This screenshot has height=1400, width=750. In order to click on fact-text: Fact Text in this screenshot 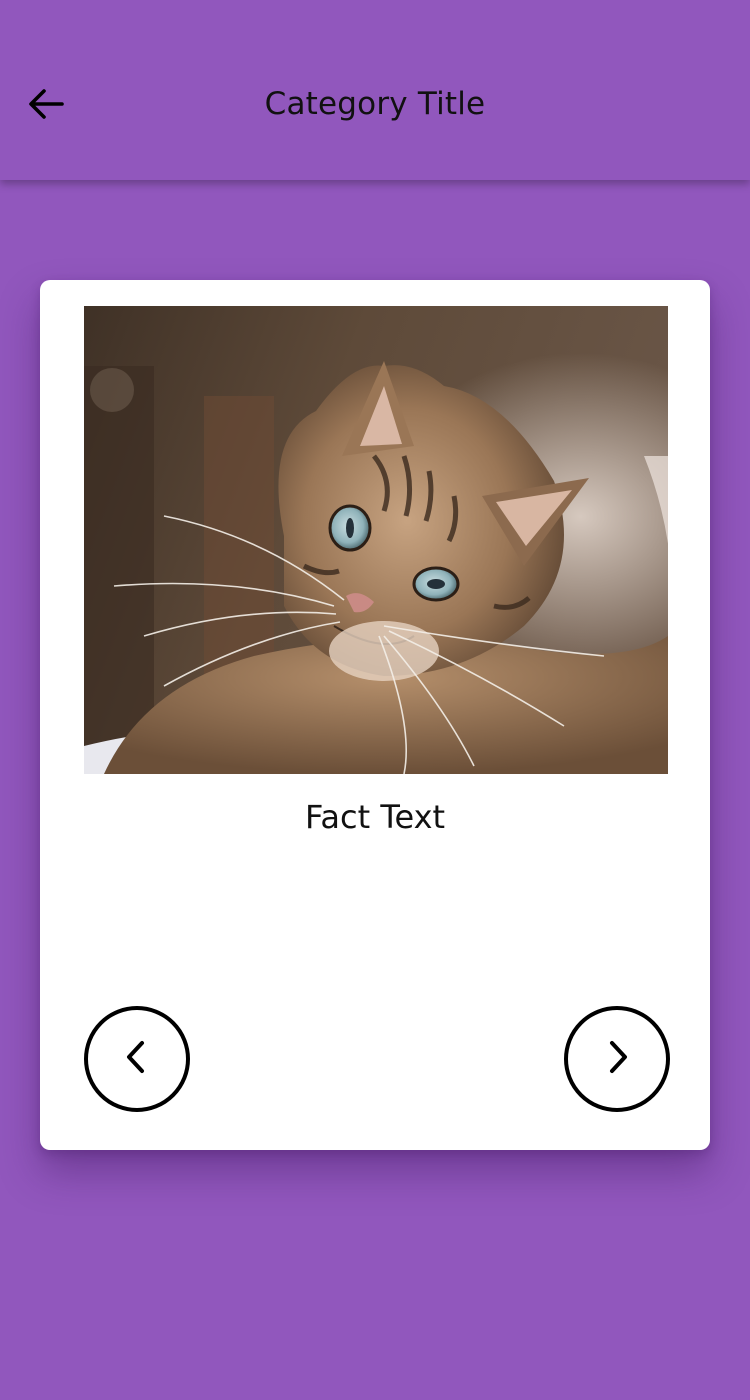, I will do `click(375, 817)`.